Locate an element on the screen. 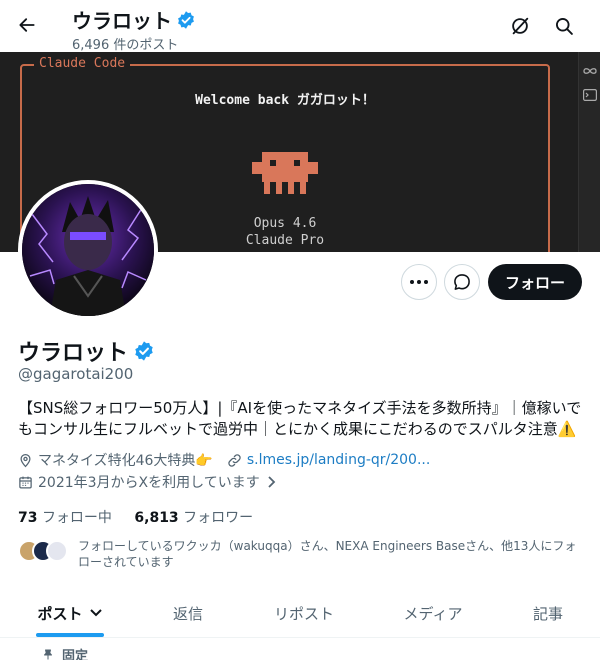 The height and width of the screenshot is (660, 600). chevron-right-icon is located at coordinates (271, 482).